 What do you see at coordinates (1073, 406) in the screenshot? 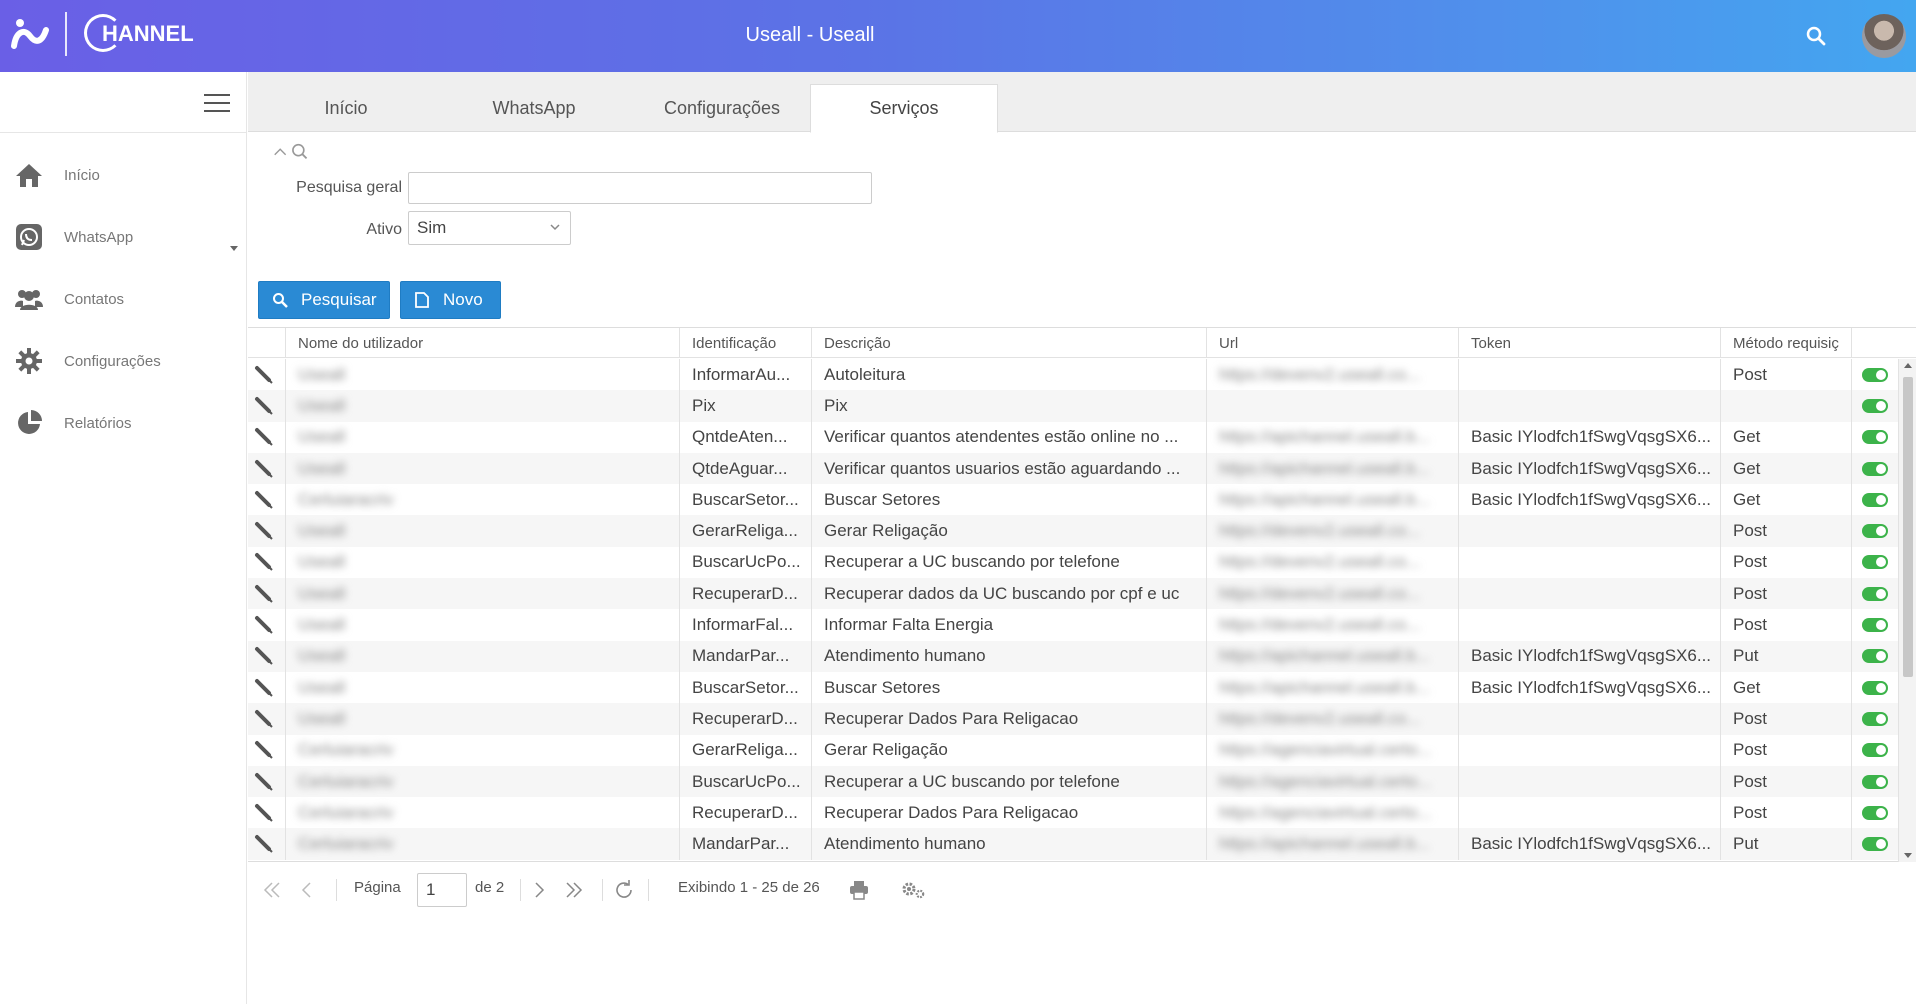
I see `table-row: Useall Pix Pix` at bounding box center [1073, 406].